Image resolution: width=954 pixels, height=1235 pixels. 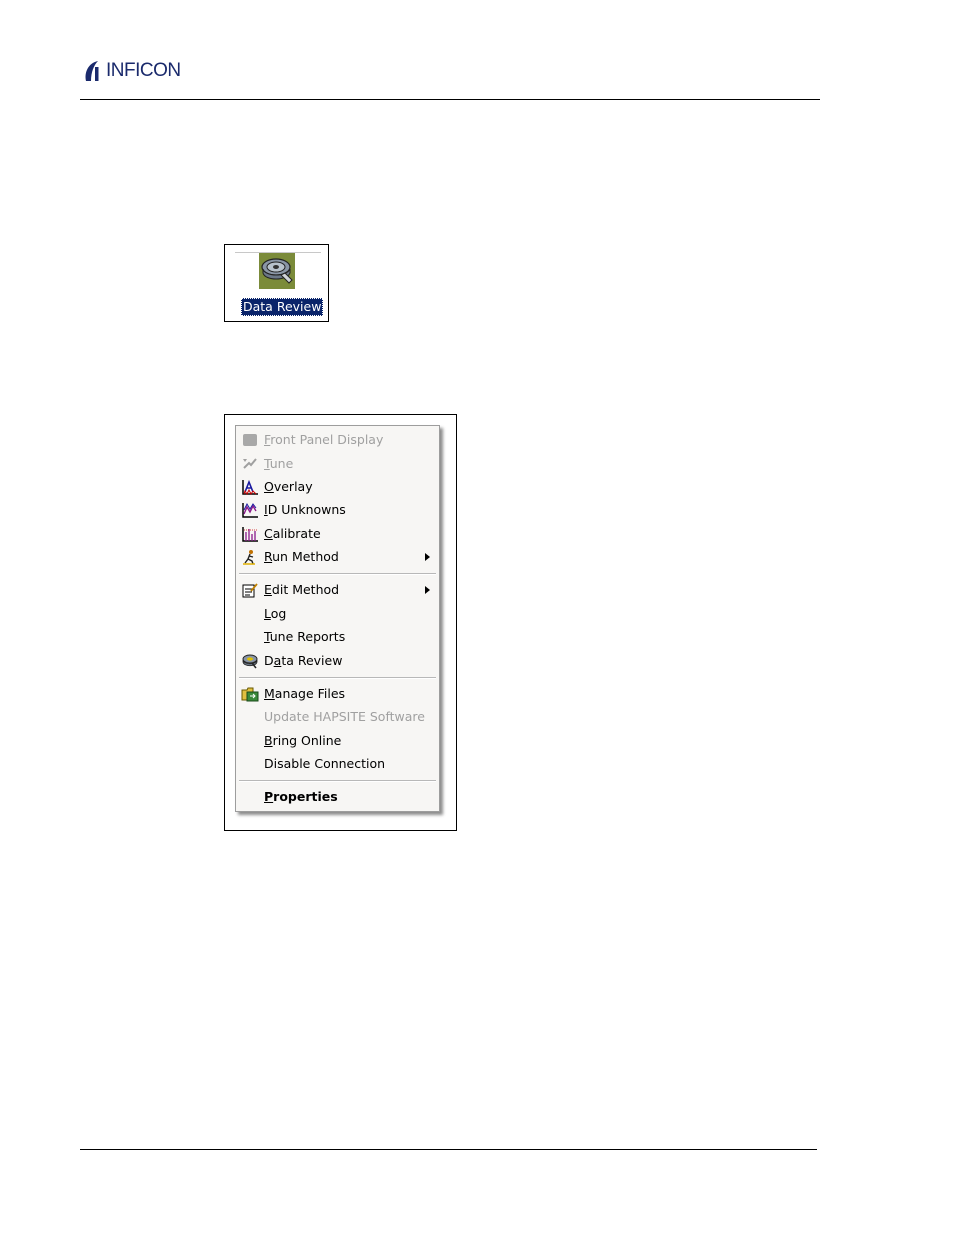 What do you see at coordinates (143, 70) in the screenshot?
I see `logo-text: INFICON` at bounding box center [143, 70].